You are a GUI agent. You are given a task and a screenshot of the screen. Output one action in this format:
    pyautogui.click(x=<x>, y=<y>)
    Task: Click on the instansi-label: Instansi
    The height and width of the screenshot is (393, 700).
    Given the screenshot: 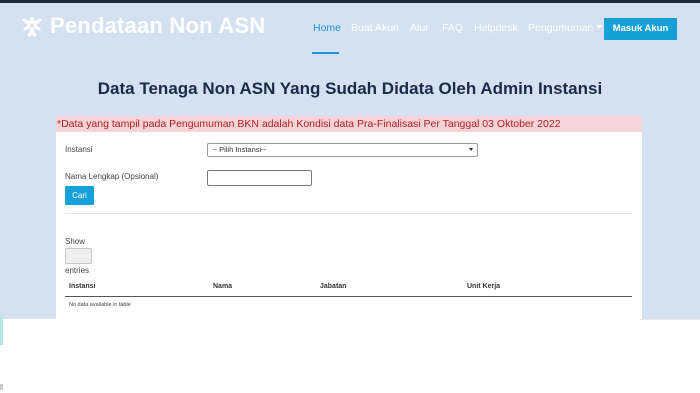 What is the action you would take?
    pyautogui.click(x=79, y=149)
    